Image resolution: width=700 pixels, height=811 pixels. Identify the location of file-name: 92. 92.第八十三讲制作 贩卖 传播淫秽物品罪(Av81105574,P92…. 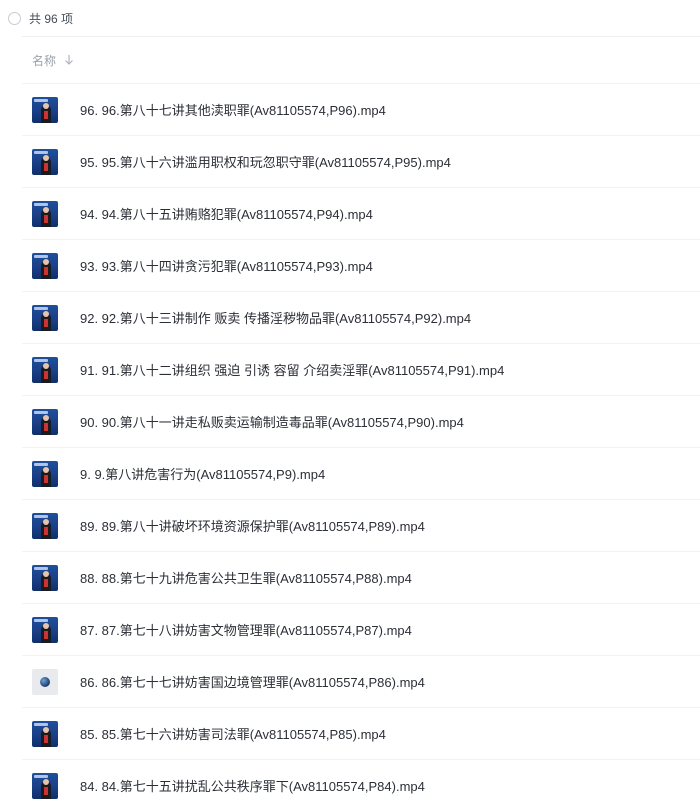
(275, 317).